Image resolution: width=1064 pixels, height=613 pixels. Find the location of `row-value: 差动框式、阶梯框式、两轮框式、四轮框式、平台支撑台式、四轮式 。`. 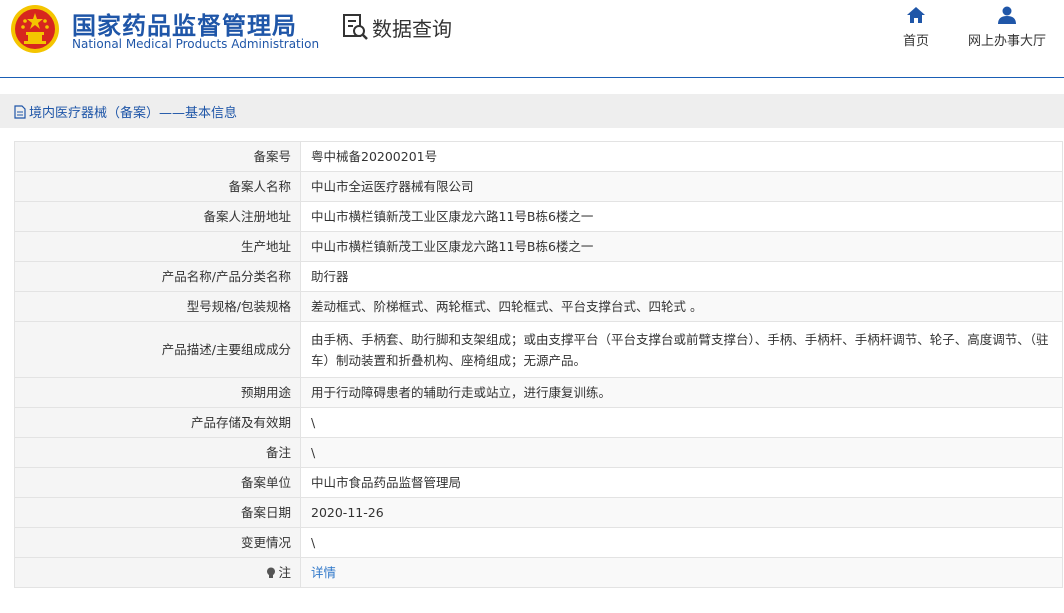

row-value: 差动框式、阶梯框式、两轮框式、四轮框式、平台支撑台式、四轮式 。 is located at coordinates (681, 306).